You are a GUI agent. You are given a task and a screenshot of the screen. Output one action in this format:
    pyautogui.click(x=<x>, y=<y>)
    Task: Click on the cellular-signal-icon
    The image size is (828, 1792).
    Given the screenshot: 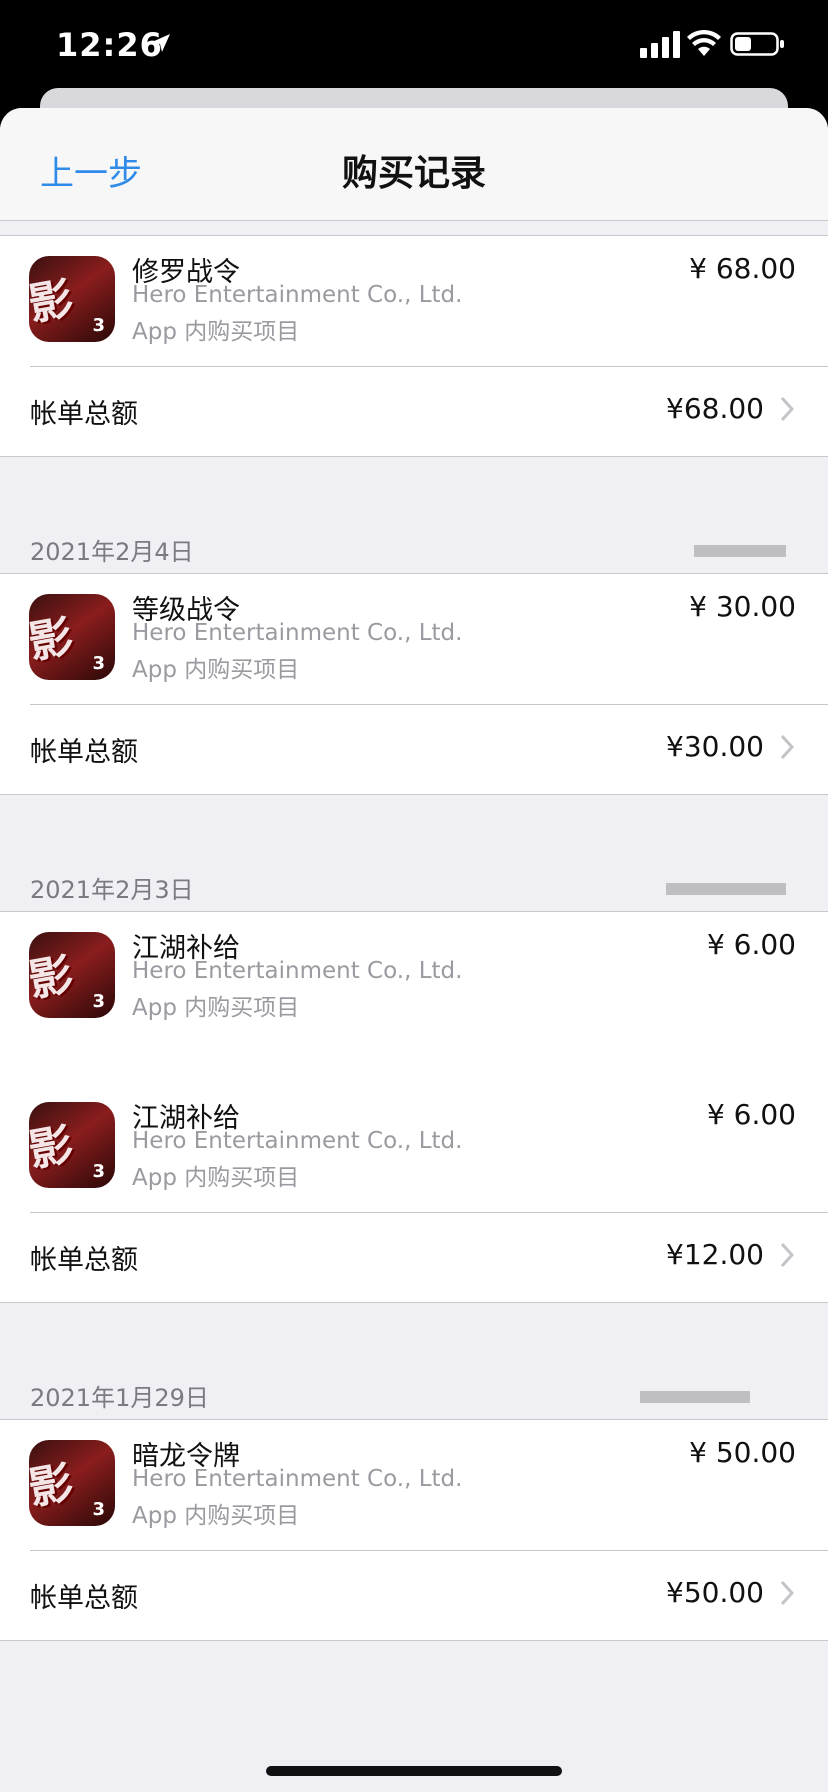 What is the action you would take?
    pyautogui.click(x=660, y=44)
    